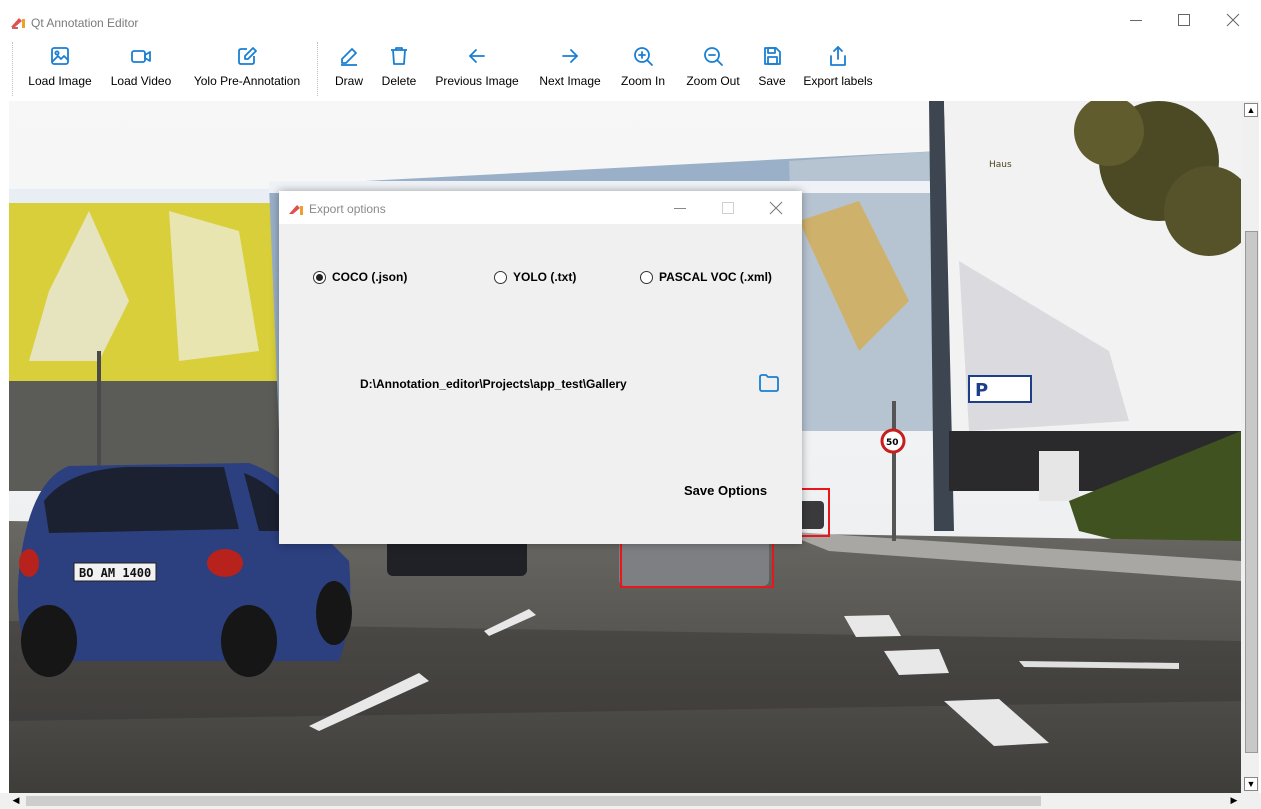  I want to click on next-image-button: Next Image, so click(570, 70).